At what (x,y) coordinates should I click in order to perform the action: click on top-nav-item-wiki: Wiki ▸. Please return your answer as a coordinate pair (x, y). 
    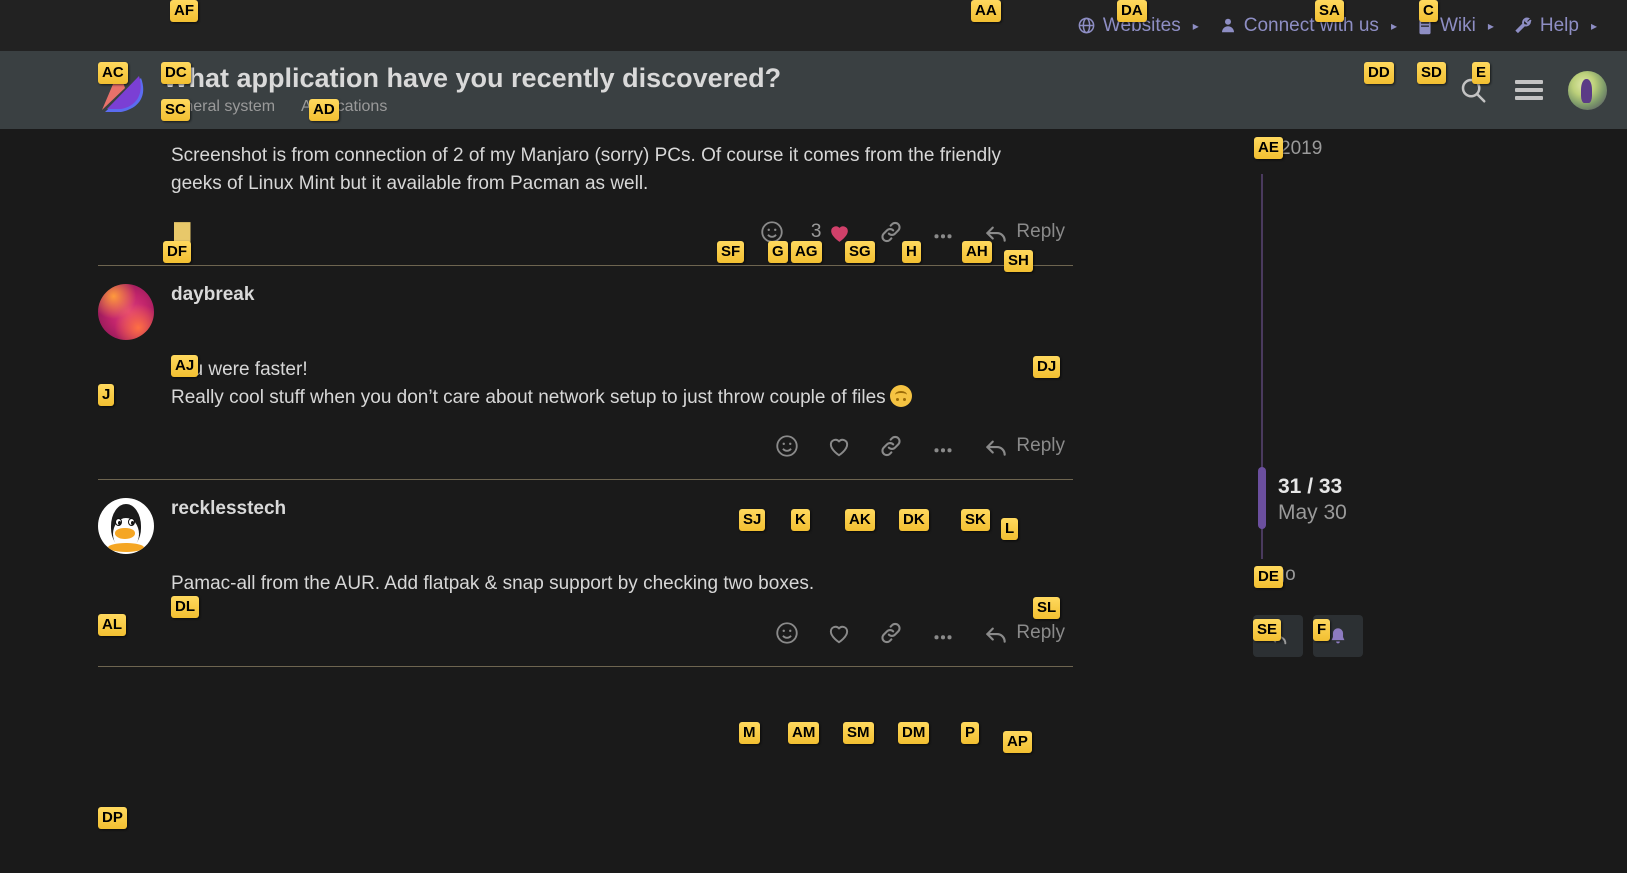
    Looking at the image, I should click on (1455, 26).